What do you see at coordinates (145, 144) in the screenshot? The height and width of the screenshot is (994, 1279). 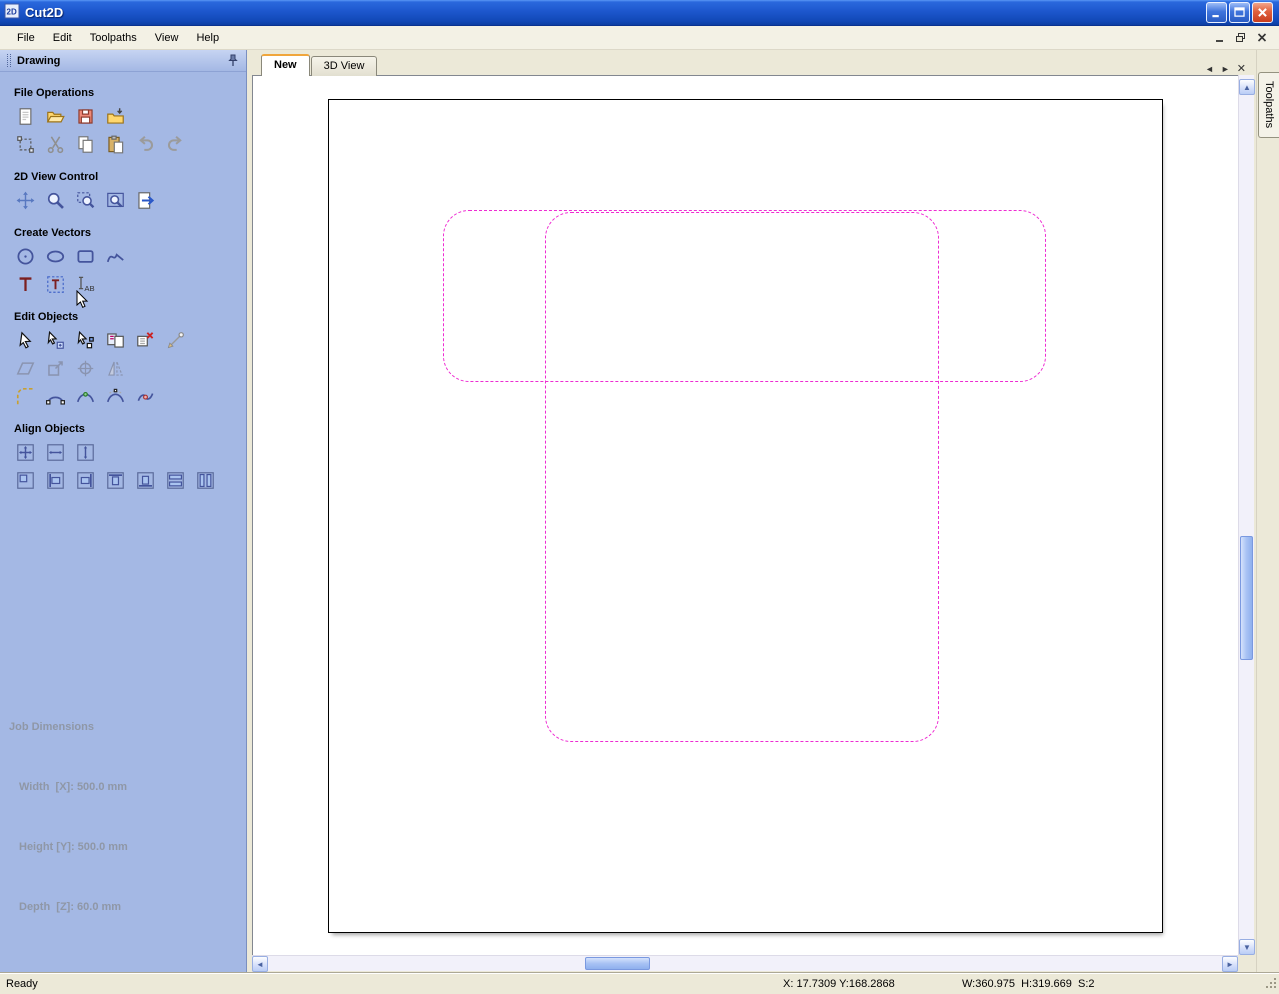 I see `undo-icon` at bounding box center [145, 144].